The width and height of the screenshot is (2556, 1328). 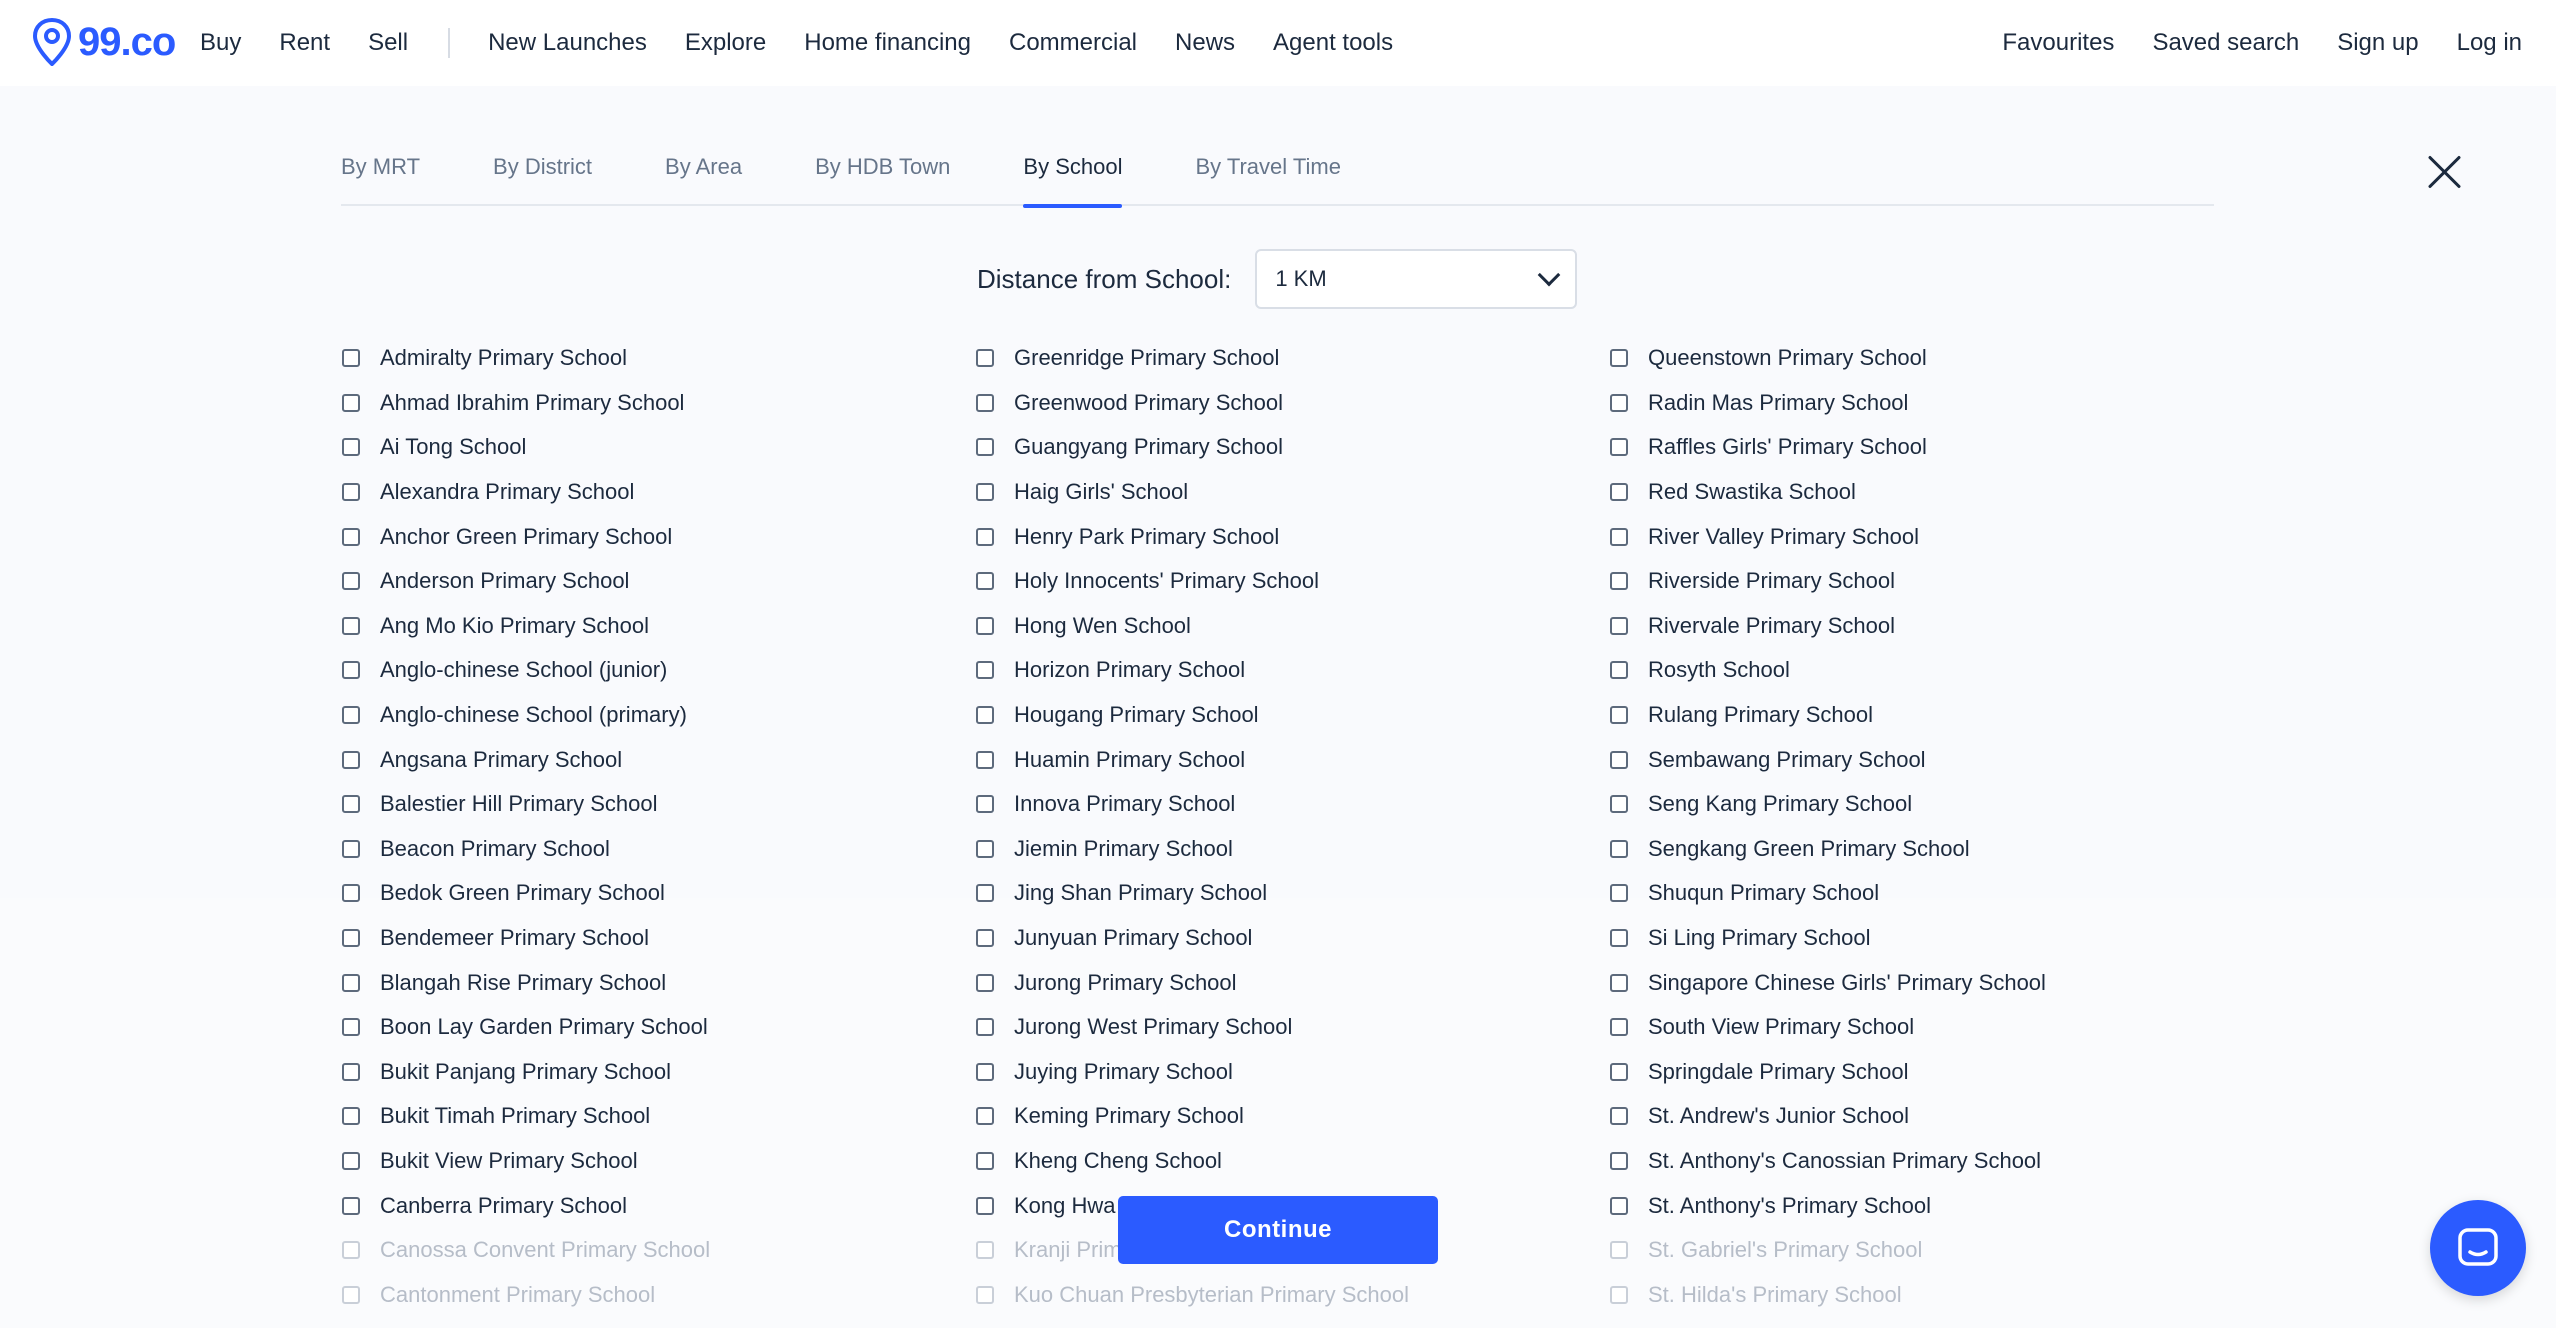 I want to click on school-option: Bukit Panjang Primary School, so click(x=652, y=1072).